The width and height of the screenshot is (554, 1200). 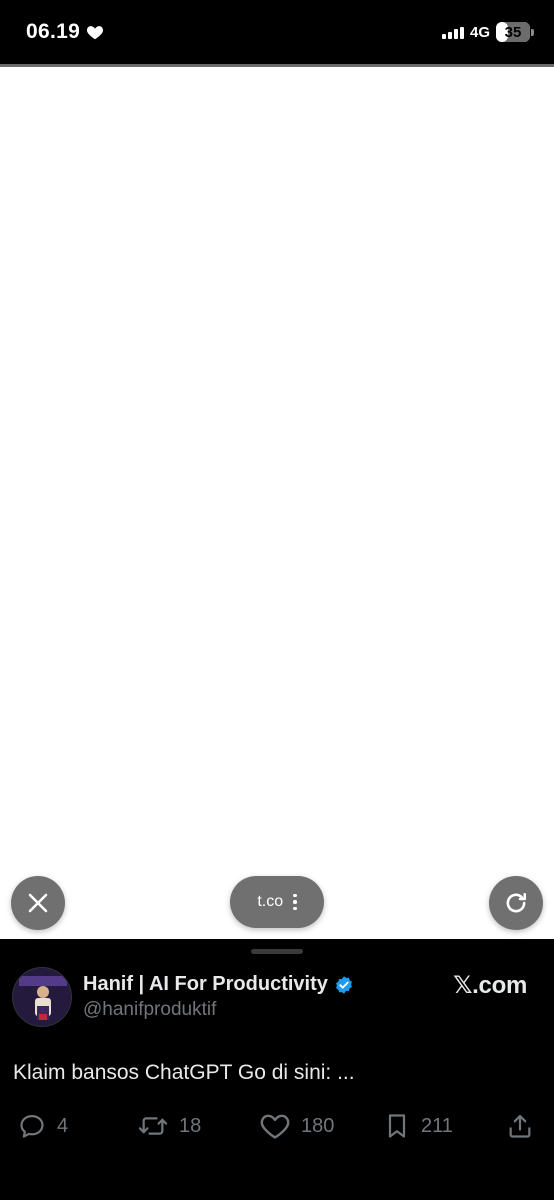 I want to click on sheet-grabber-handle, so click(x=277, y=951).